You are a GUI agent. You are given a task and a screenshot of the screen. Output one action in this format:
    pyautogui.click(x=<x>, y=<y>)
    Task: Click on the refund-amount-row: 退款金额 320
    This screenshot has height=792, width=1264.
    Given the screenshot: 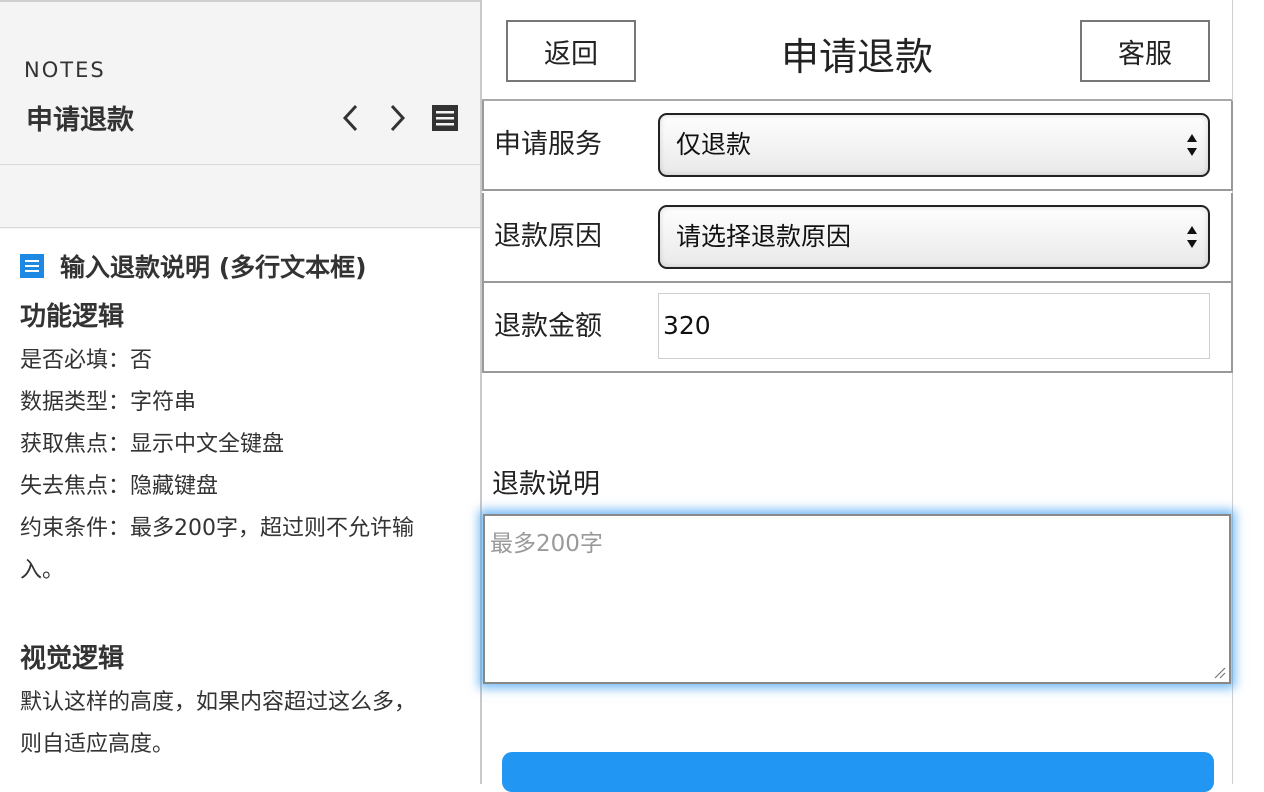 What is the action you would take?
    pyautogui.click(x=857, y=328)
    